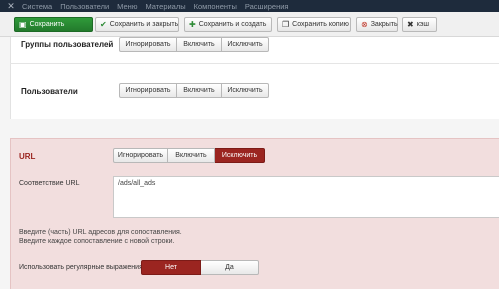 This screenshot has height=289, width=499. Describe the element at coordinates (320, 24) in the screenshot. I see `save-copy-label: Сохранить копию` at that location.